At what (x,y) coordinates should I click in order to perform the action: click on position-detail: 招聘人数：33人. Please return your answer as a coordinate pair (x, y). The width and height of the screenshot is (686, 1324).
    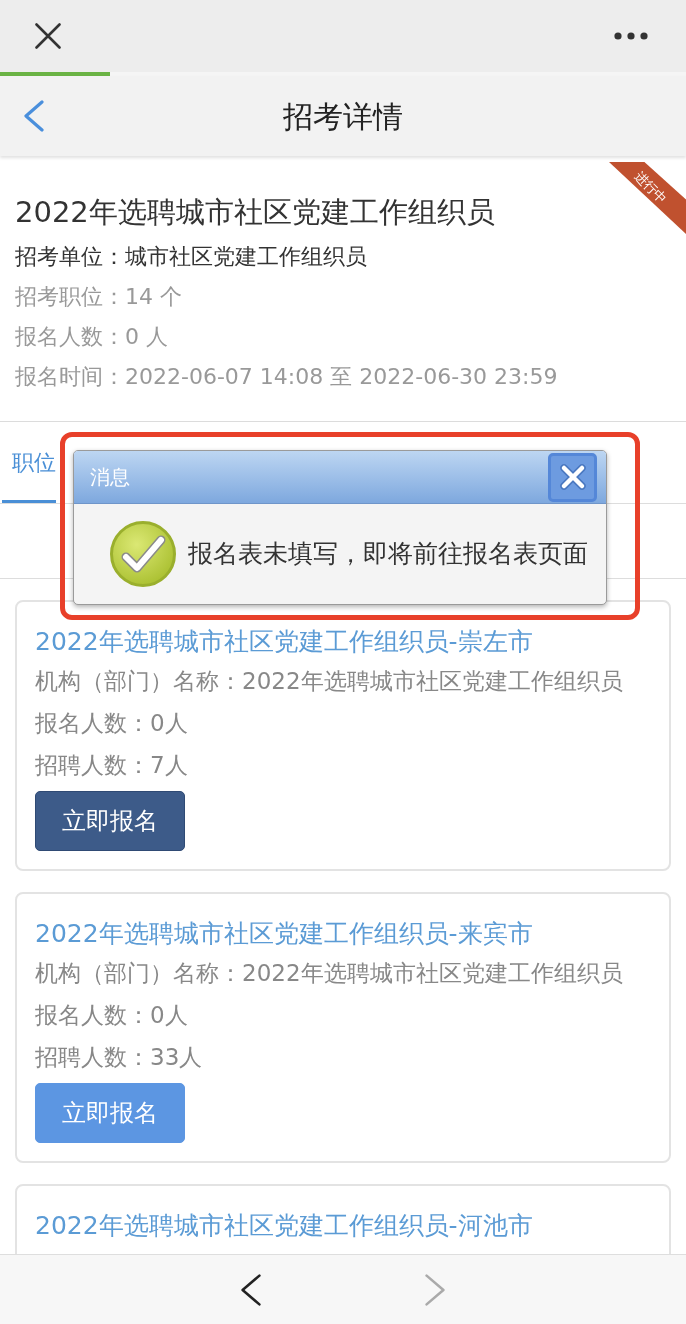
    Looking at the image, I should click on (119, 1057).